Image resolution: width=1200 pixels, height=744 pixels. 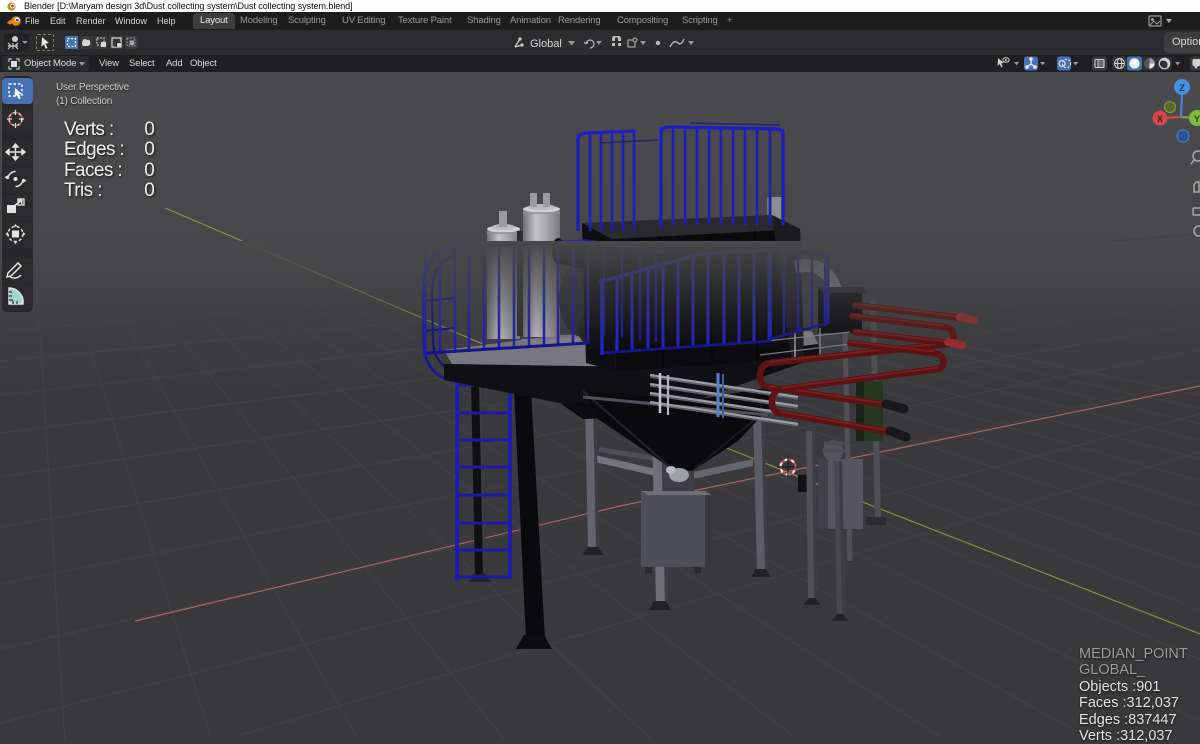 I want to click on svg-text: X, so click(x=1160, y=119).